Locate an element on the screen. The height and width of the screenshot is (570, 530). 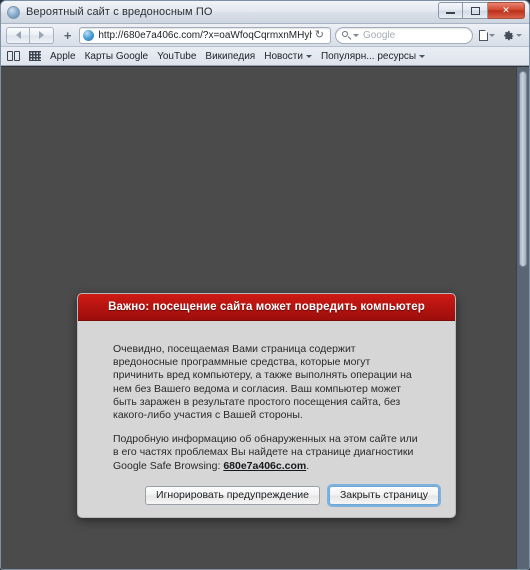
back-arrow-icon is located at coordinates (18, 35).